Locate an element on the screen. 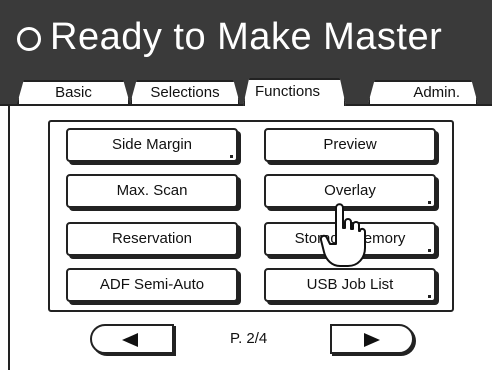  overlay-button: Overlay is located at coordinates (350, 191).